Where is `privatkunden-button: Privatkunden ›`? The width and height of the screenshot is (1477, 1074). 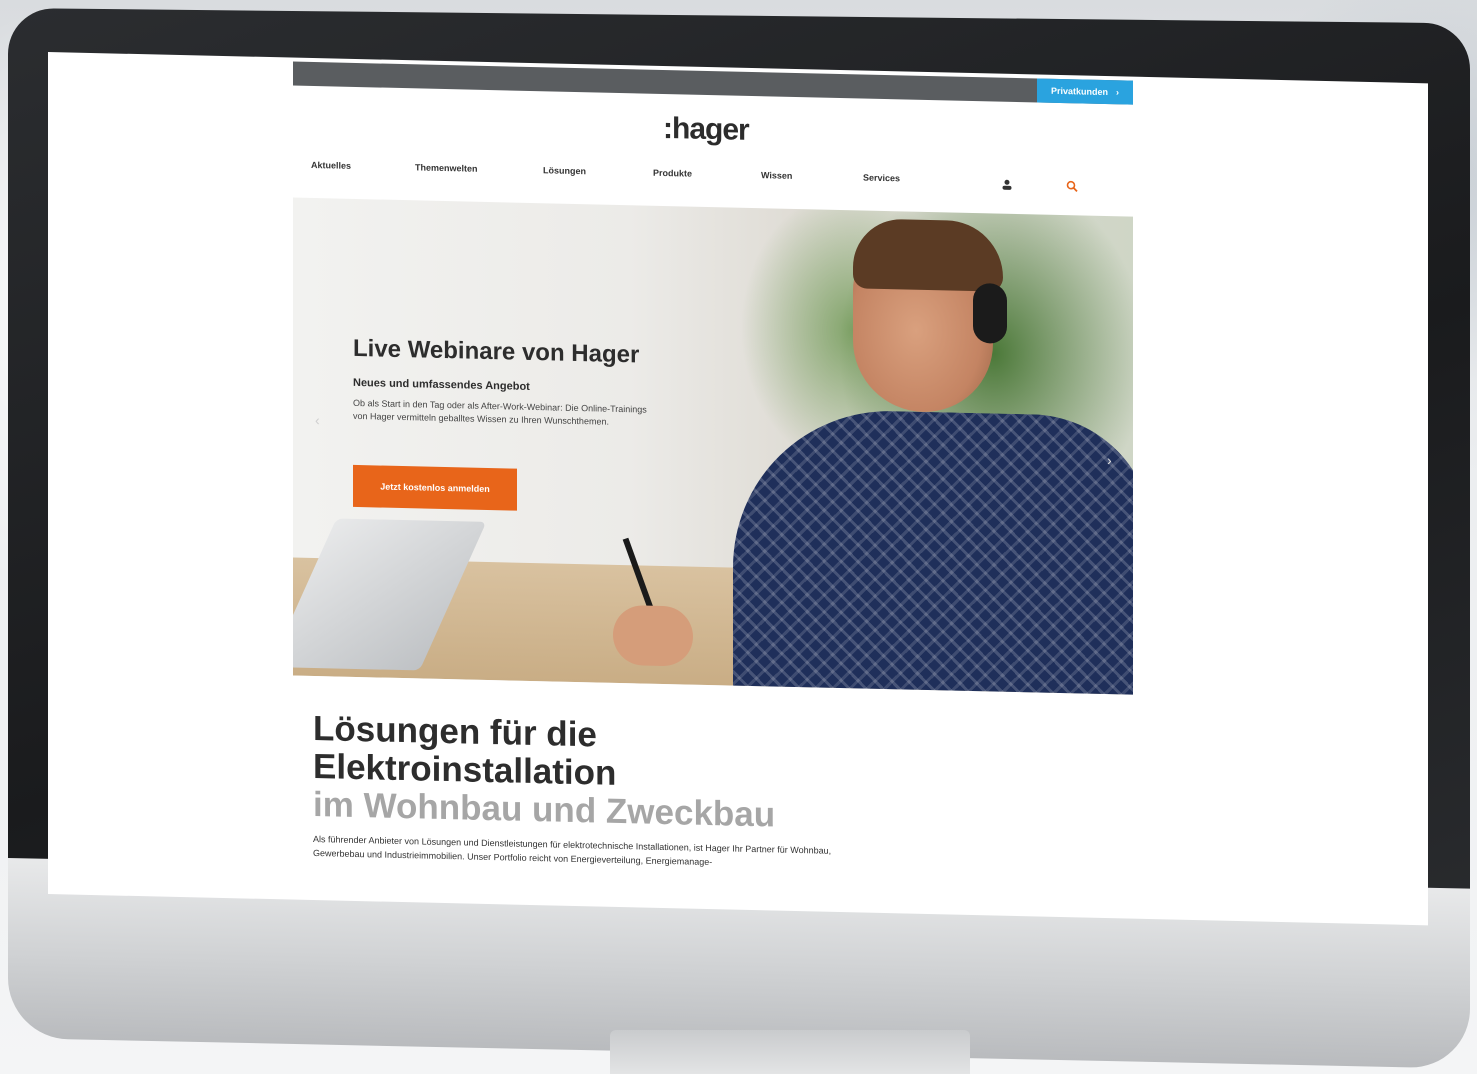 privatkunden-button: Privatkunden › is located at coordinates (1085, 91).